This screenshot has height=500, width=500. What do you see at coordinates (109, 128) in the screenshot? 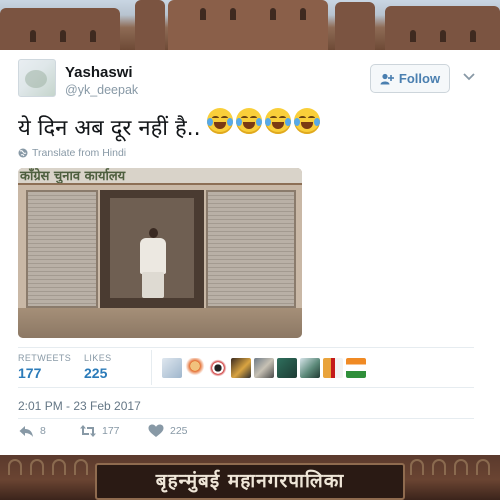
I see `tweet-text: ये दिन अब दूर नहीं है..` at bounding box center [109, 128].